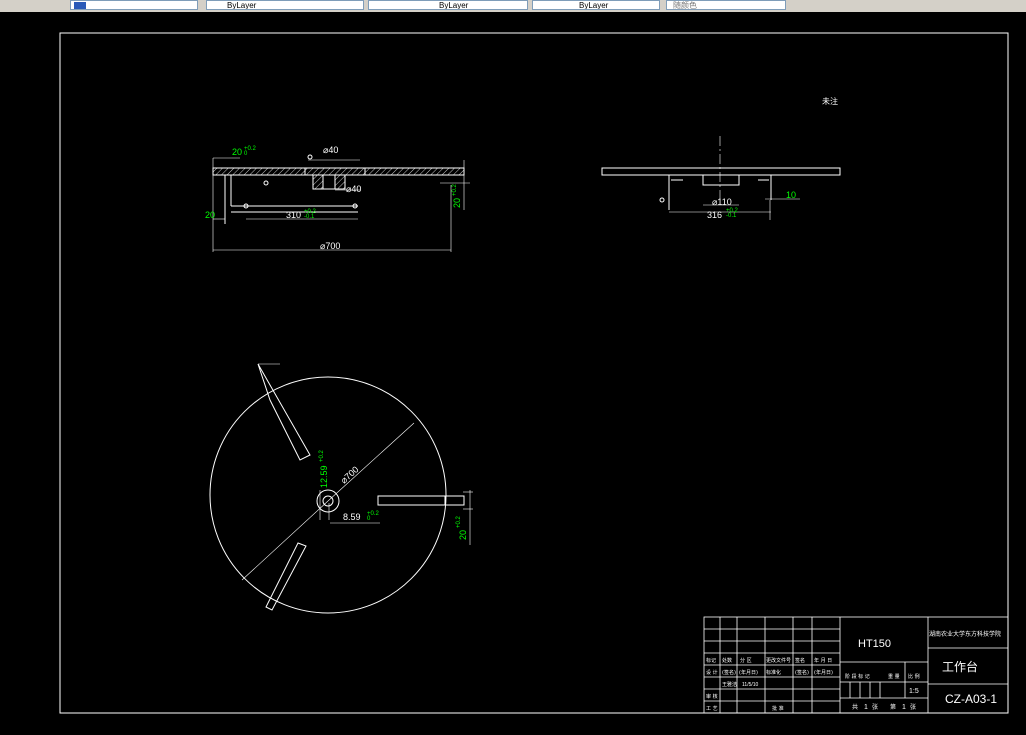 The image size is (1026, 735). What do you see at coordinates (726, 5) in the screenshot?
I see `plotstyle-dropdown: 随颜色` at bounding box center [726, 5].